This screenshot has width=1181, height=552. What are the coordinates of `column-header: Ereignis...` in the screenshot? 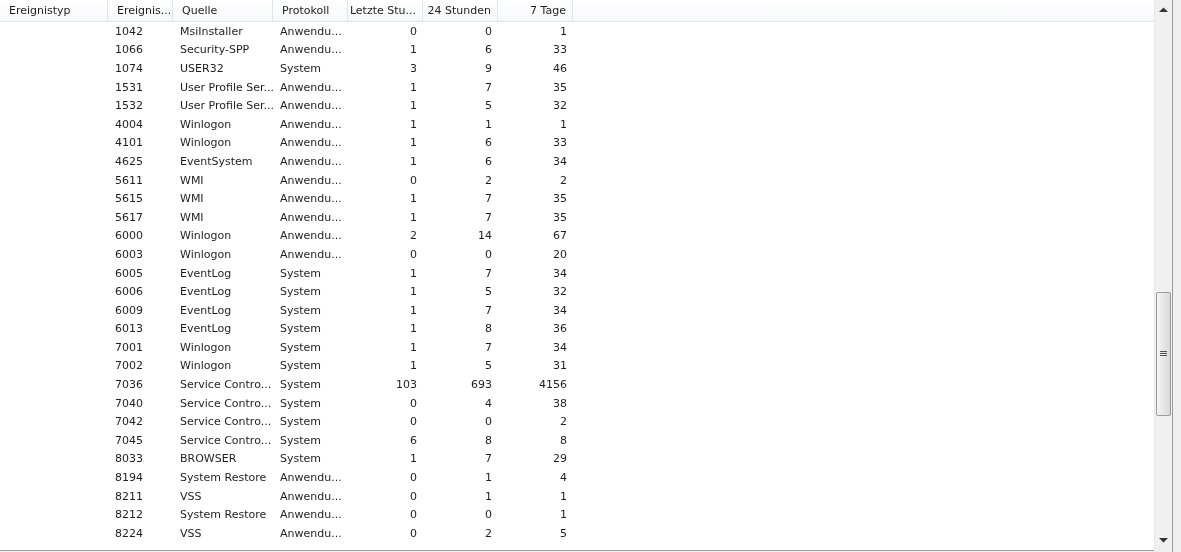 It's located at (140, 10).